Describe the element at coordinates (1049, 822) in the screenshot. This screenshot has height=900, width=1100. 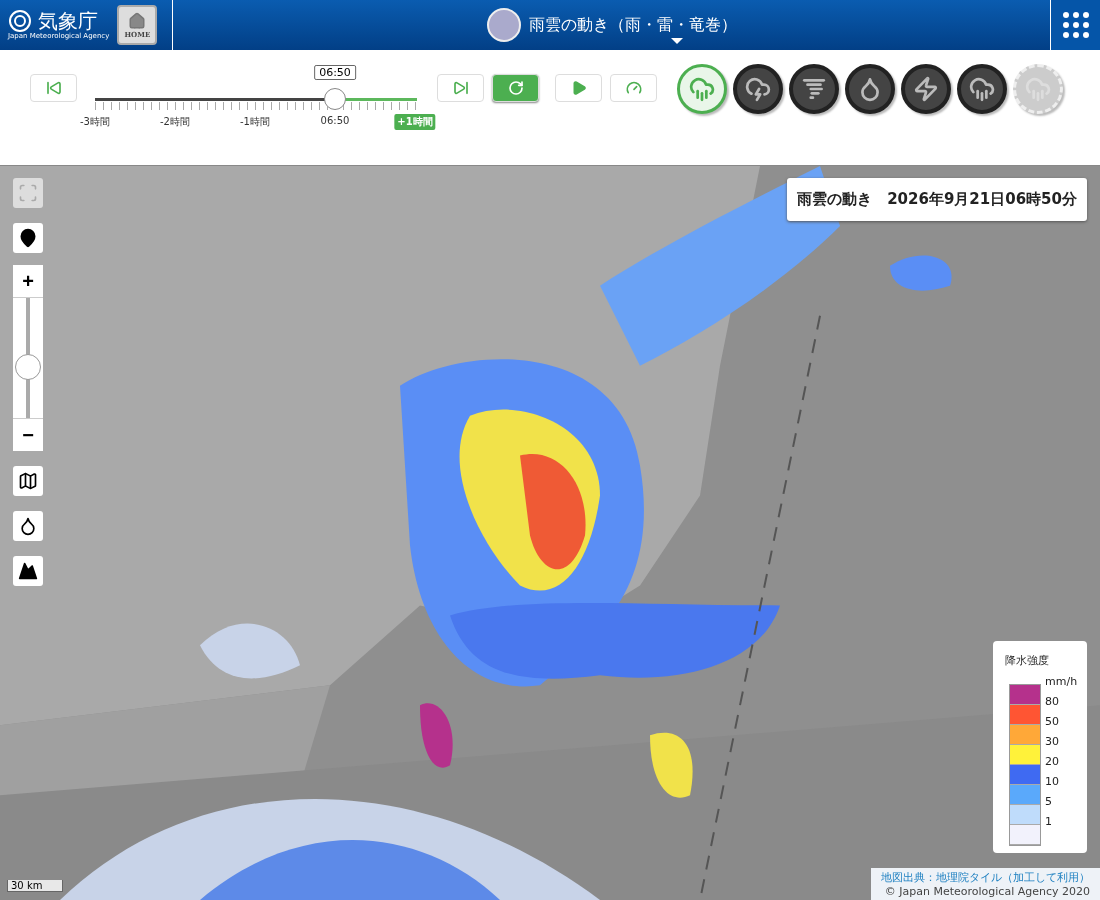
I see `legend-label: 1` at that location.